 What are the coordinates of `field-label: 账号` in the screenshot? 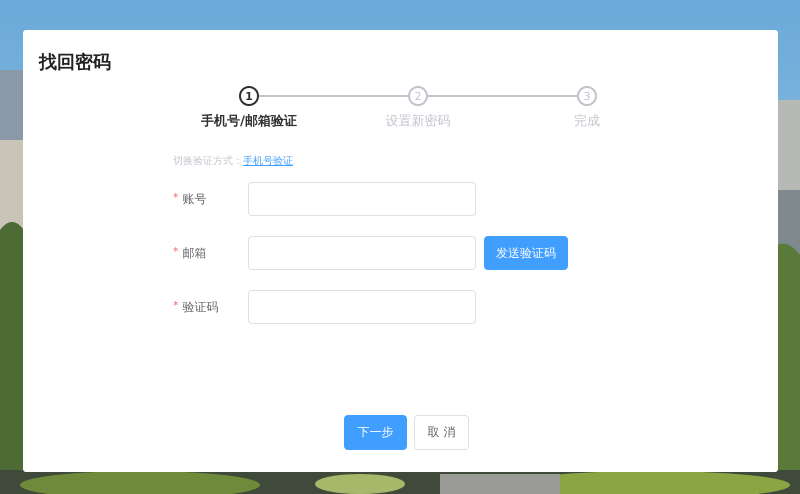 It's located at (194, 199).